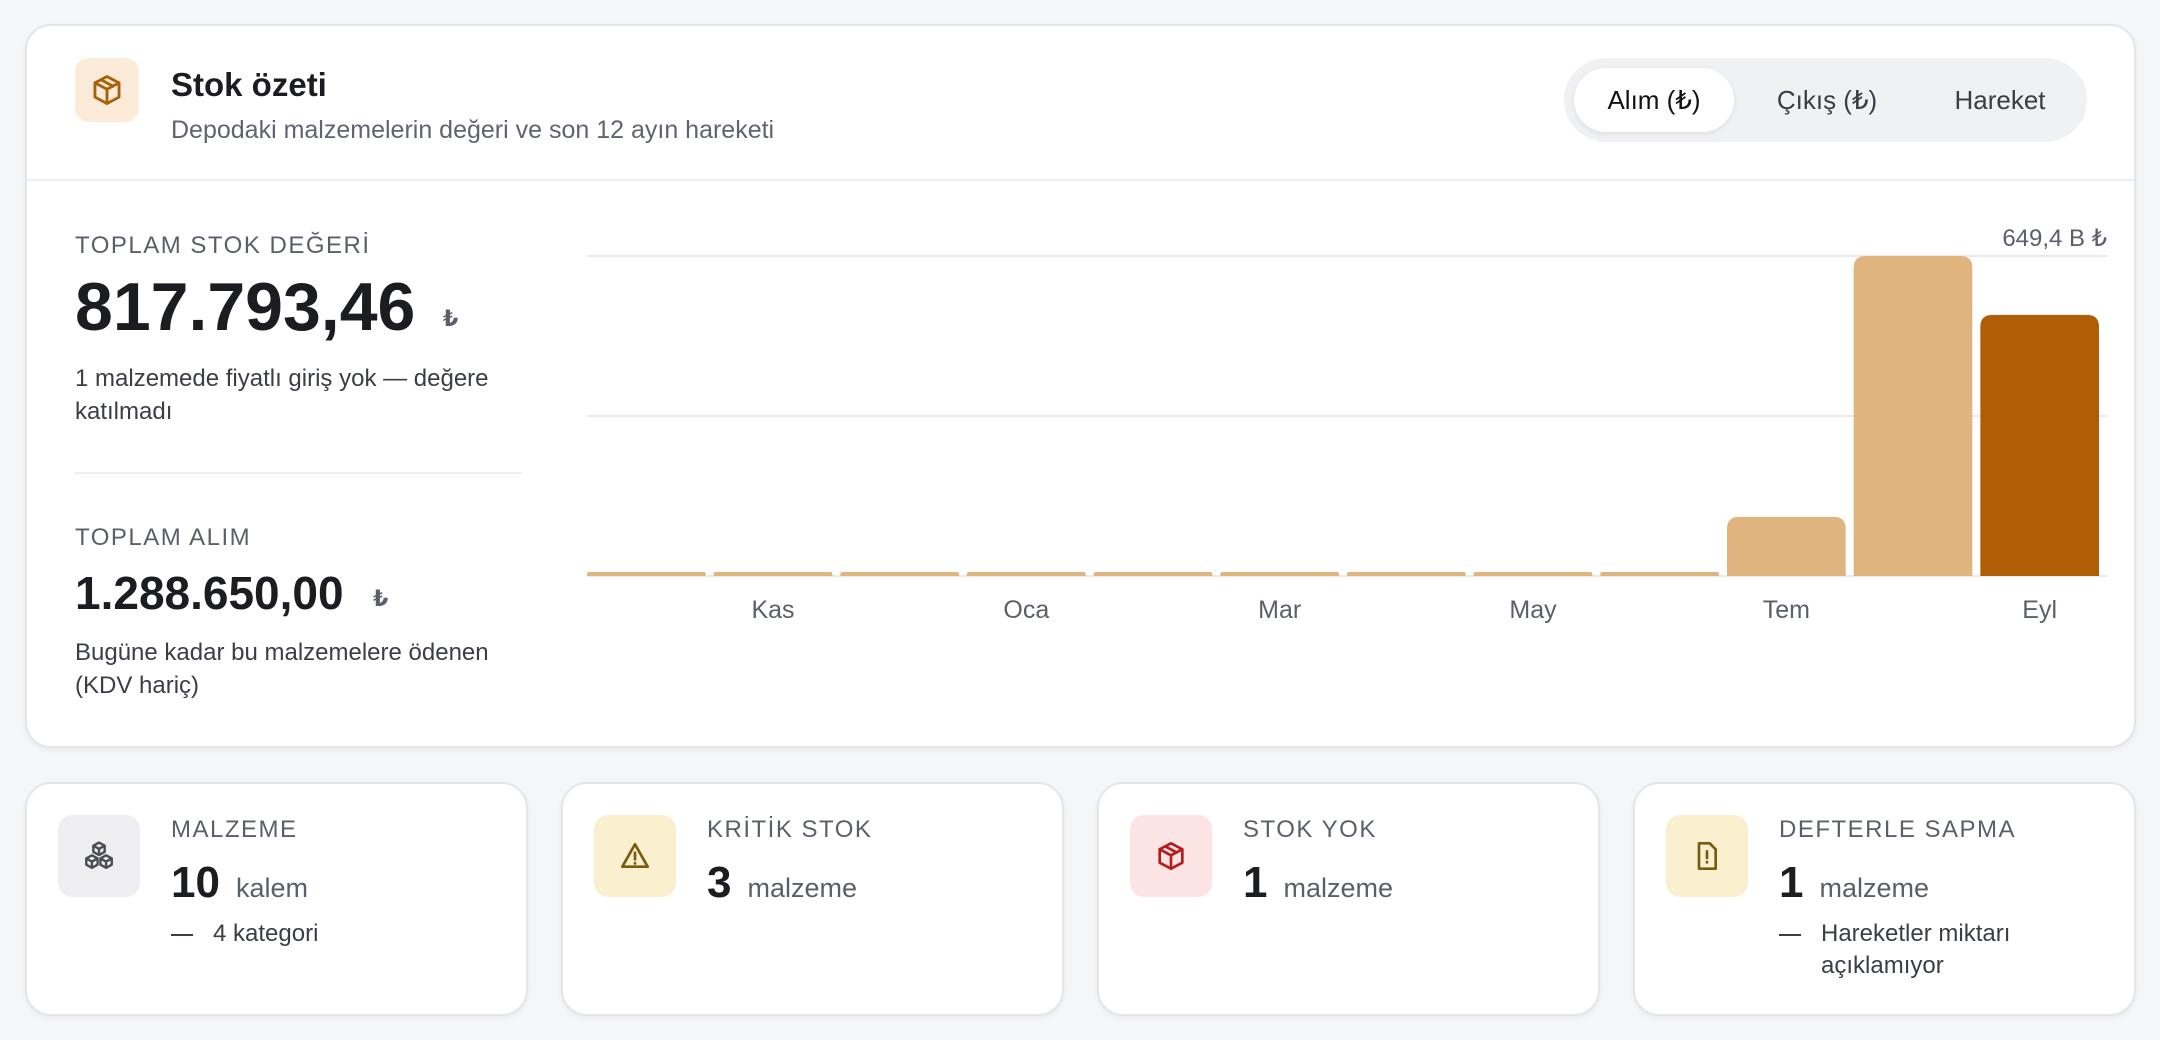  What do you see at coordinates (1310, 829) in the screenshot?
I see `stat-label: STOK YOK` at bounding box center [1310, 829].